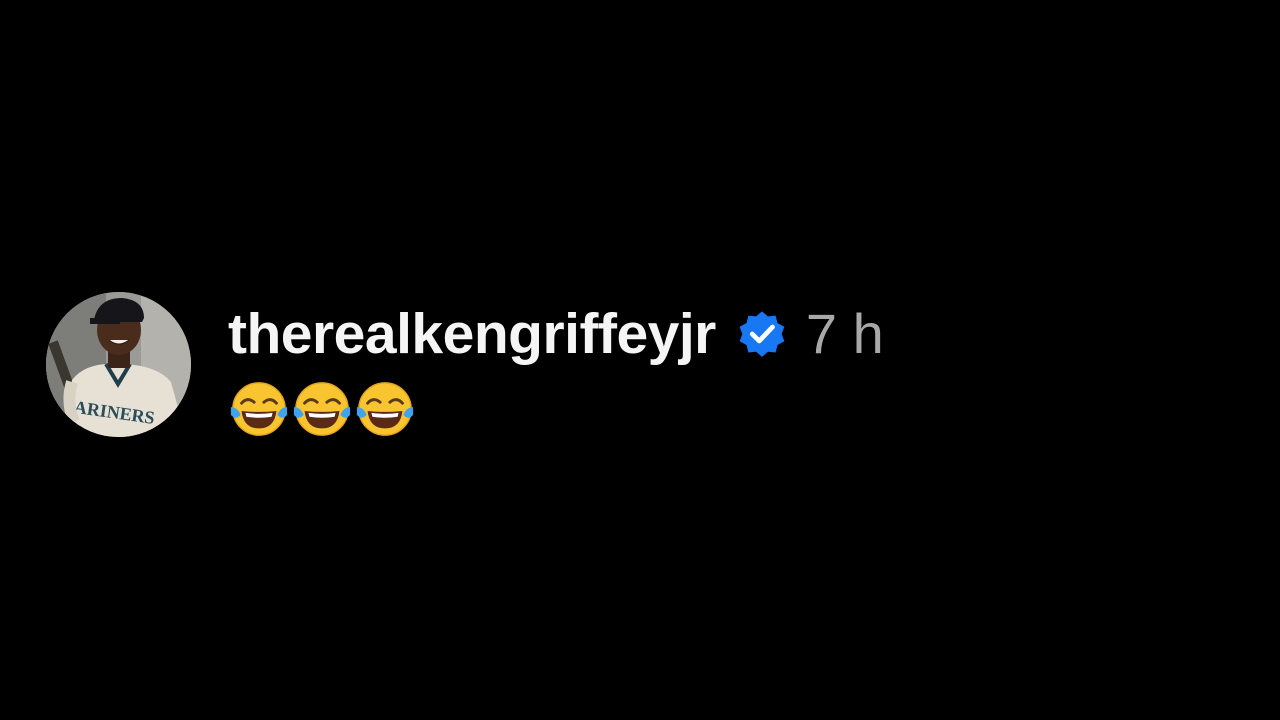 This screenshot has height=720, width=1280. I want to click on username: therealkengriffeyjr, so click(472, 334).